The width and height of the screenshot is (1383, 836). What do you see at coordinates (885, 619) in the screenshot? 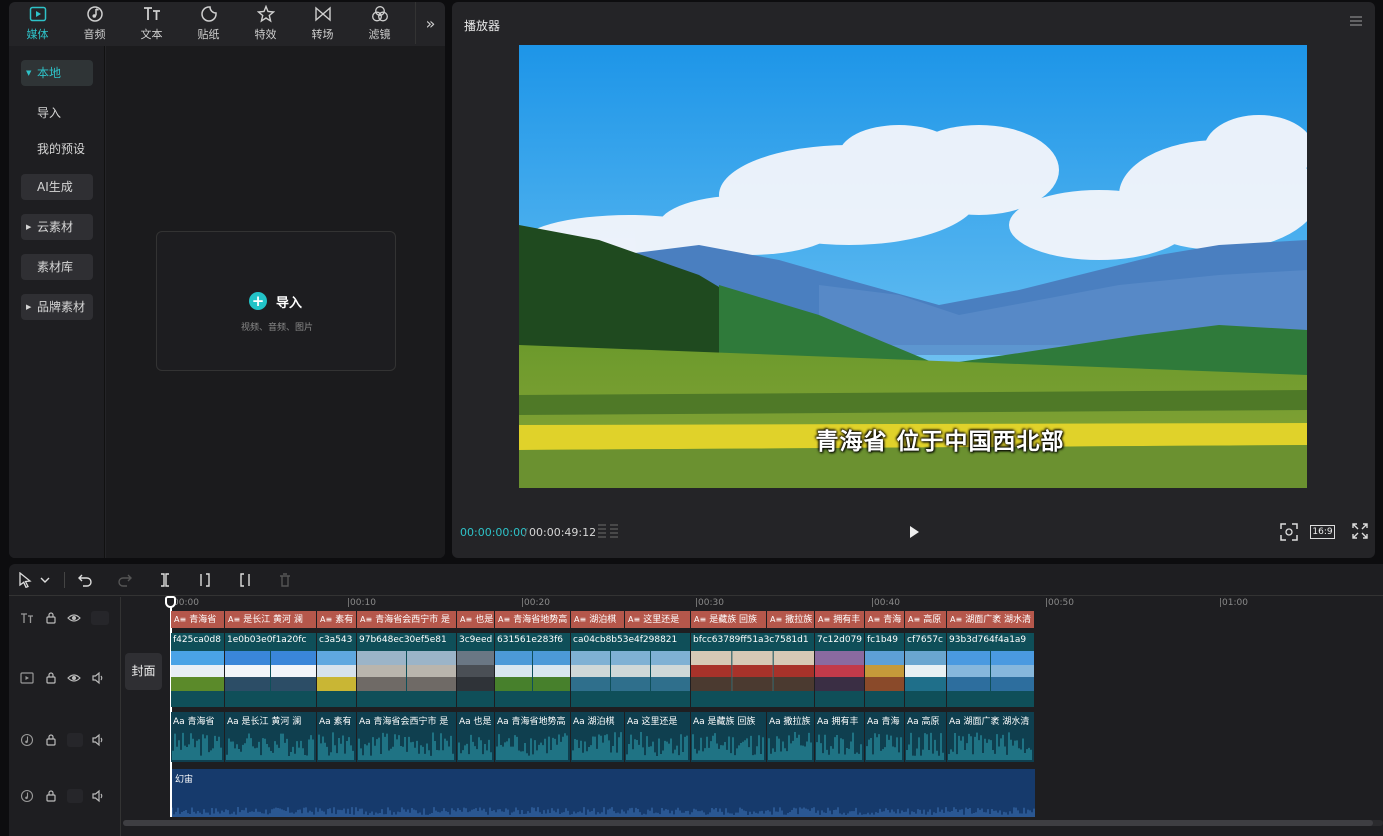
I see `text-clip: A≡ 青海` at bounding box center [885, 619].